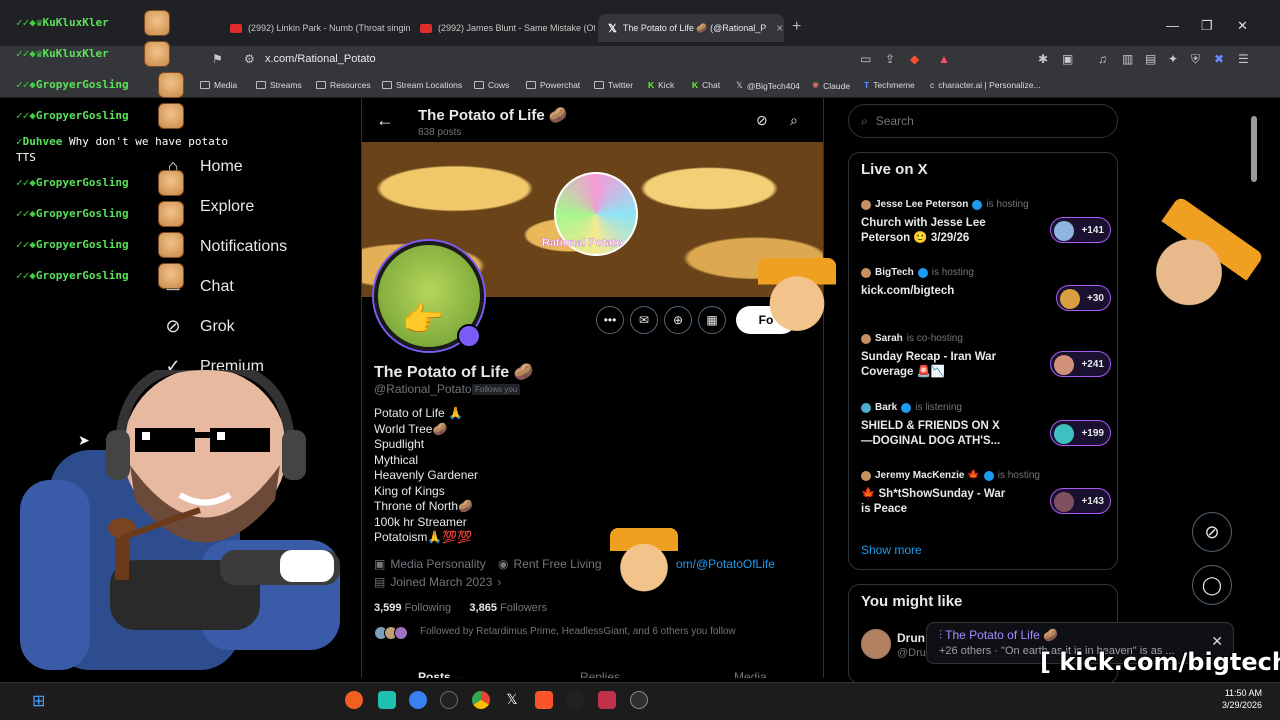 This screenshot has width=1280, height=720. I want to click on host-name: BigTech, so click(894, 272).